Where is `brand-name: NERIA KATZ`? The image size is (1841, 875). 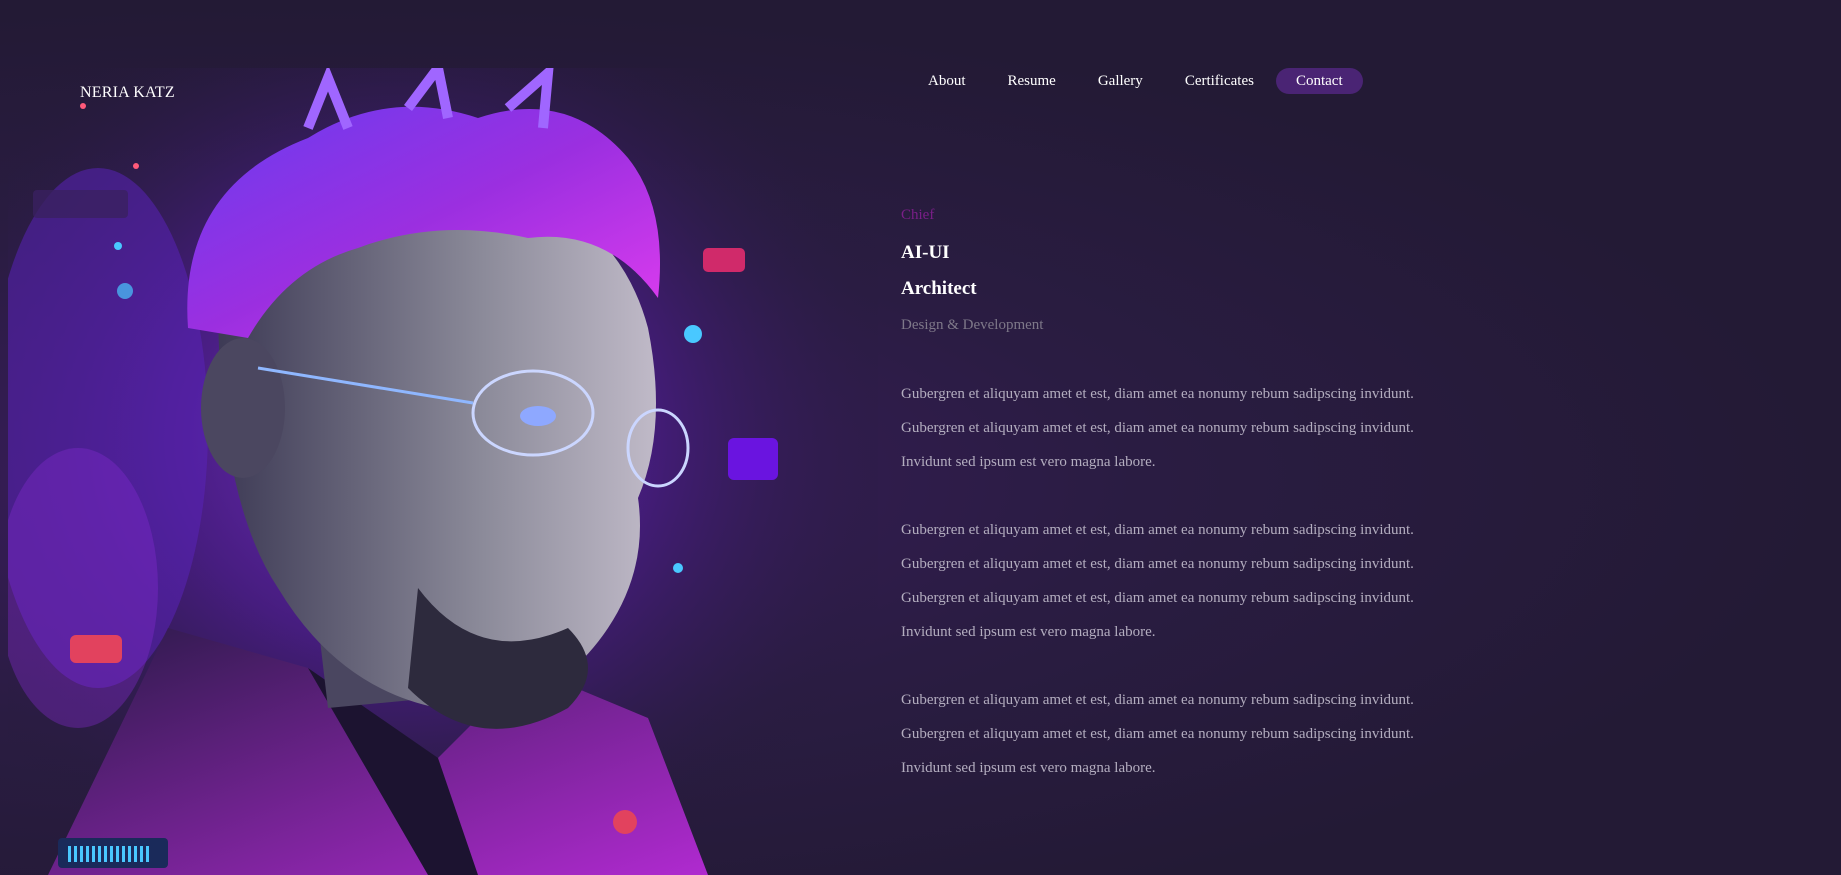
brand-name: NERIA KATZ is located at coordinates (127, 93).